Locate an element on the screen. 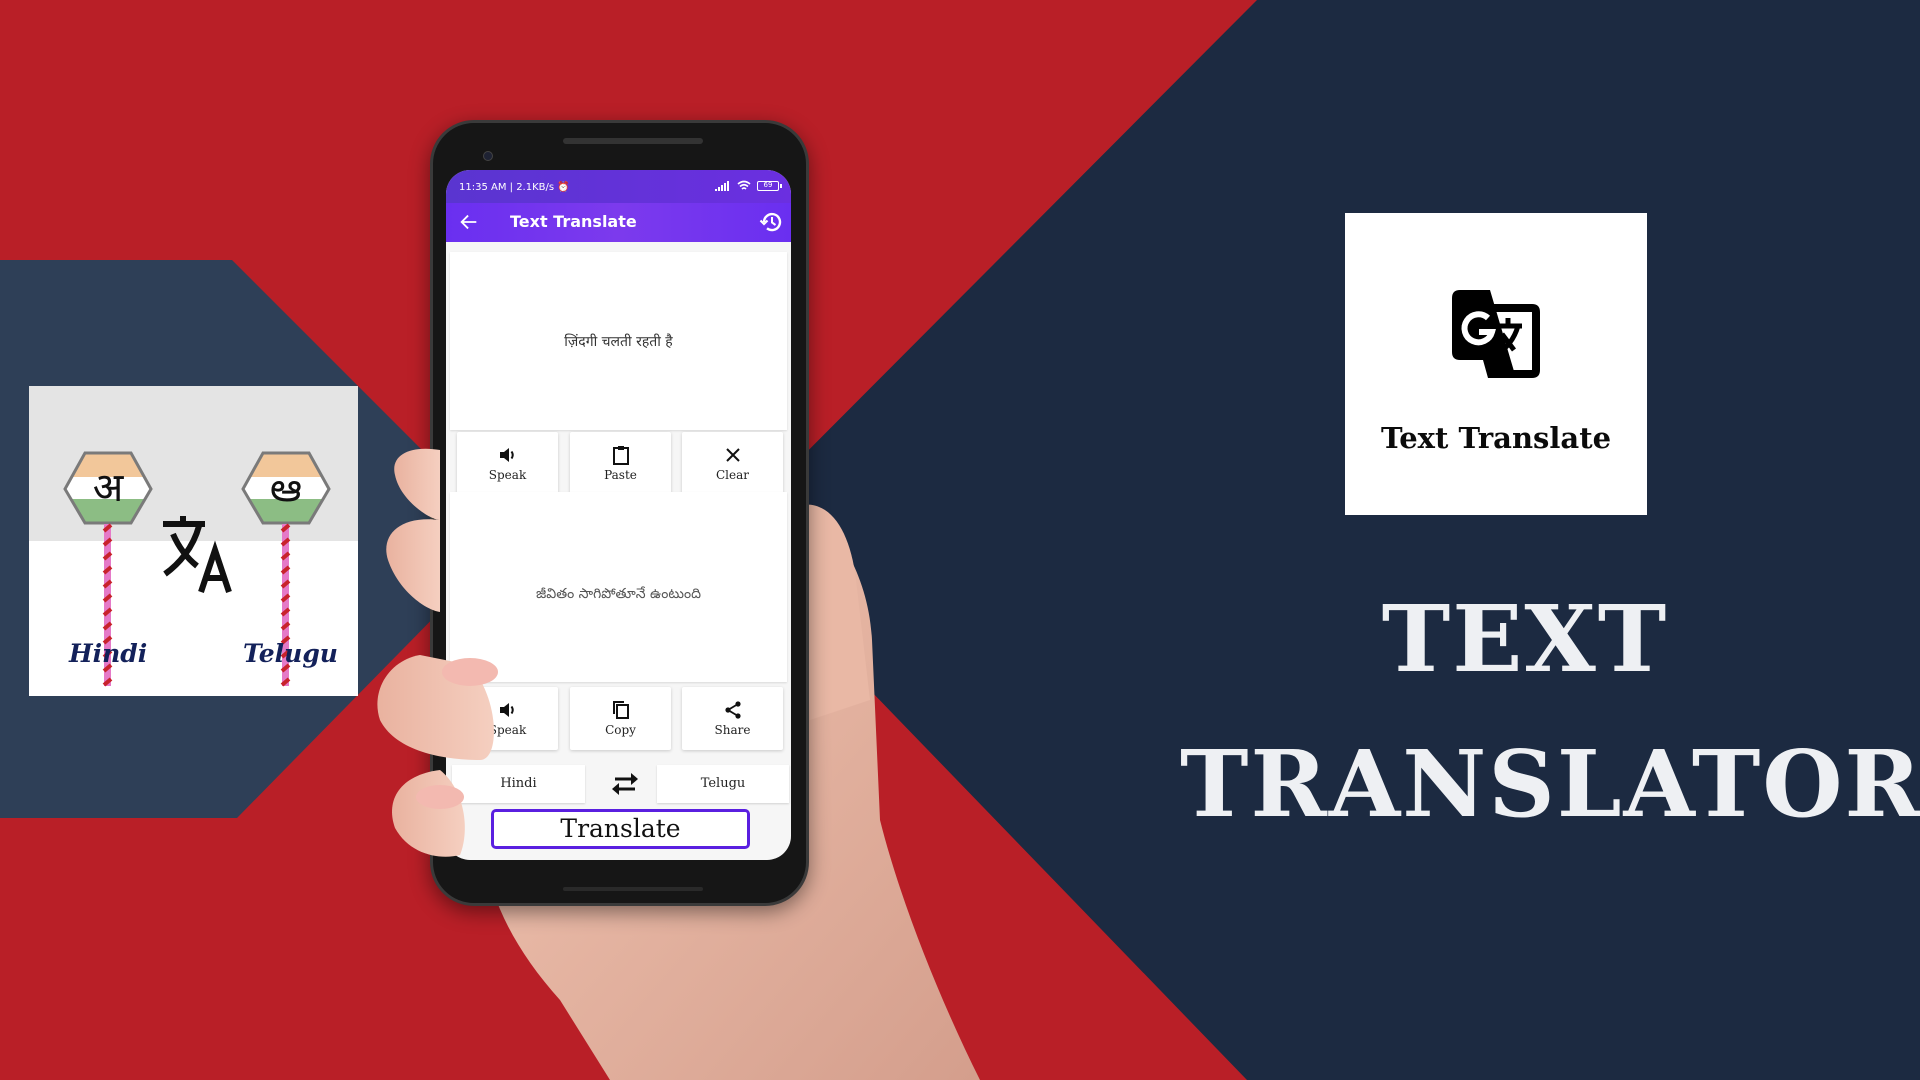  share-button: Share is located at coordinates (732, 718).